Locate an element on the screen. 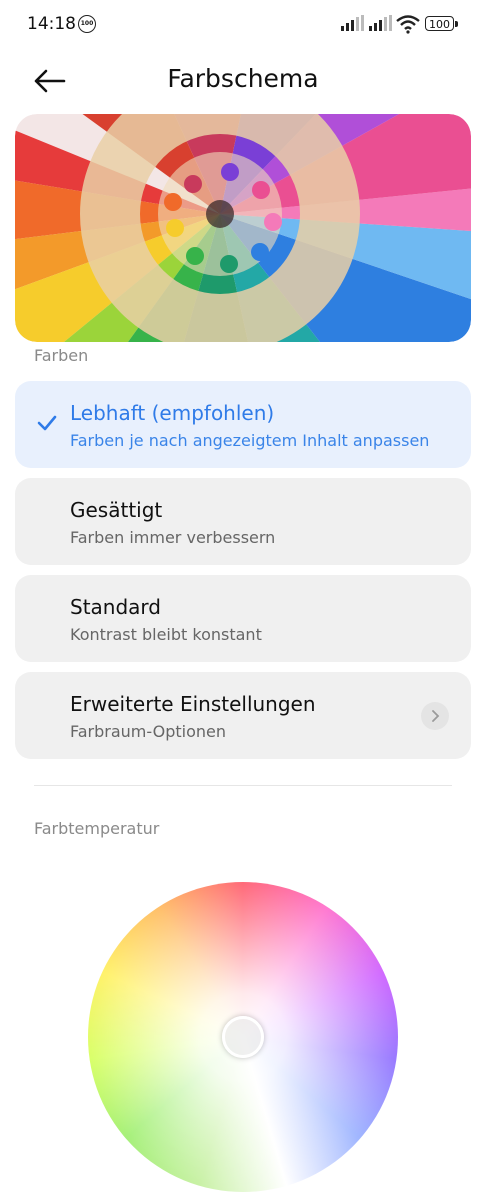 Image resolution: width=486 pixels, height=1192 pixels. signal-icon is located at coordinates (352, 23).